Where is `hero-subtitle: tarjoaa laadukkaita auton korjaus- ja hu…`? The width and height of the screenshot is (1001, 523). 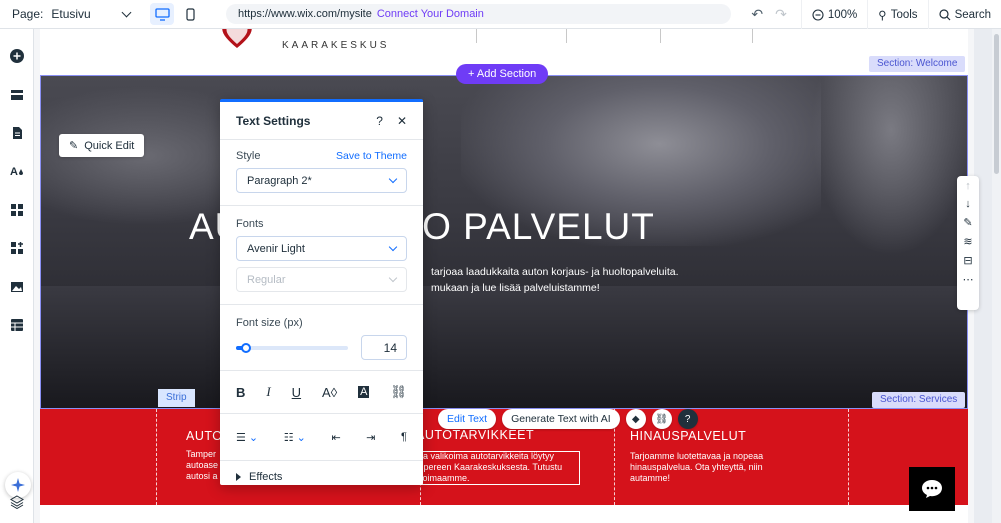
hero-subtitle: tarjoaa laadukkaita auton korjaus- ja hu… is located at coordinates (555, 280).